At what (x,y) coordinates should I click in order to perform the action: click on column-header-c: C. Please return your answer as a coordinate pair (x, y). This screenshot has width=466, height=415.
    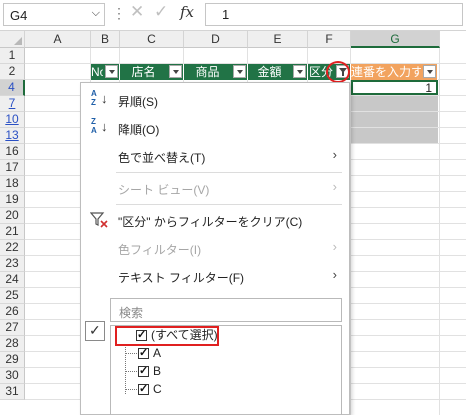
    Looking at the image, I should click on (152, 39).